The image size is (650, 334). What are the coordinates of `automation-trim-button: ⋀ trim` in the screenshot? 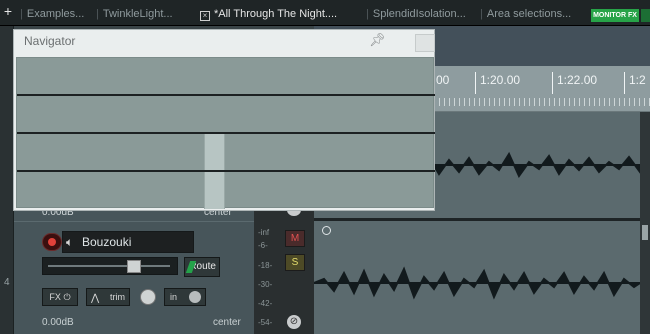 It's located at (108, 297).